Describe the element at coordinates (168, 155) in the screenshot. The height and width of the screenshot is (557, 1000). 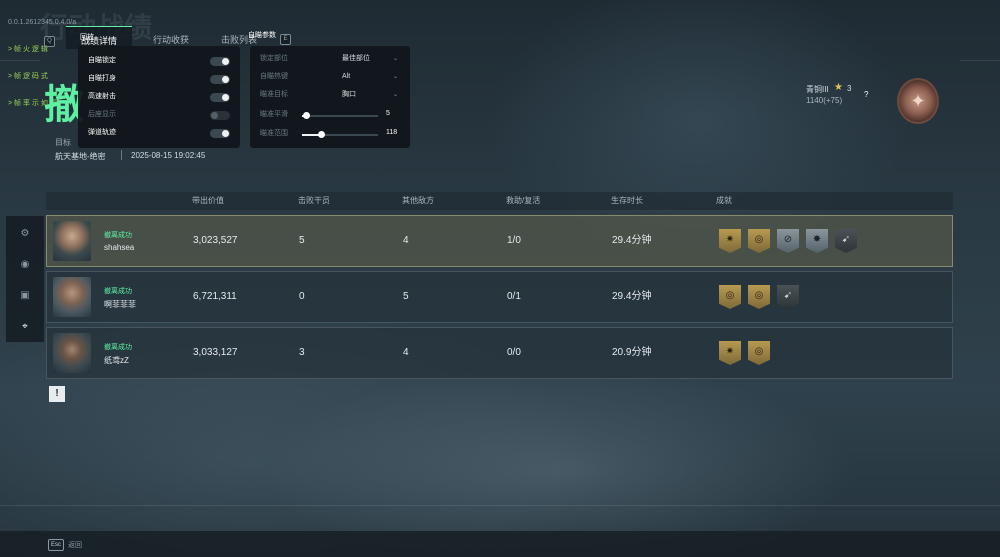
I see `match-datetime: 2025-08-15 19:02:45` at that location.